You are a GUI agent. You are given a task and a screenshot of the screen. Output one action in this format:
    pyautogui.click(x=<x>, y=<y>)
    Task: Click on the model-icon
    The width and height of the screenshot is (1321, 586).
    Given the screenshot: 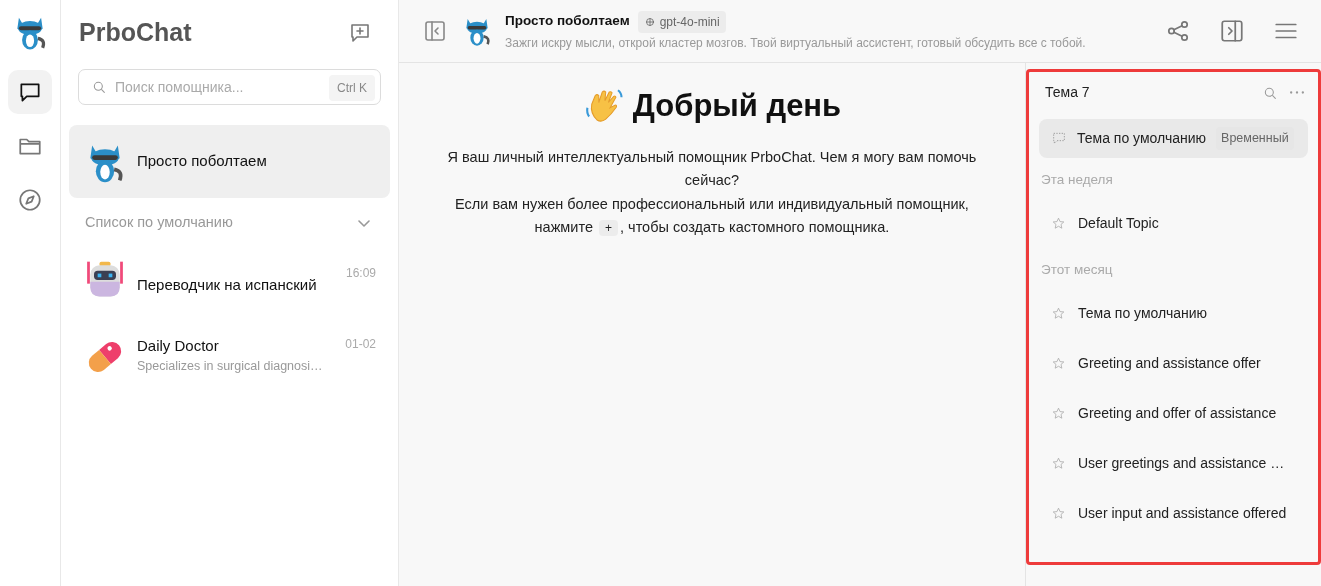 What is the action you would take?
    pyautogui.click(x=649, y=21)
    